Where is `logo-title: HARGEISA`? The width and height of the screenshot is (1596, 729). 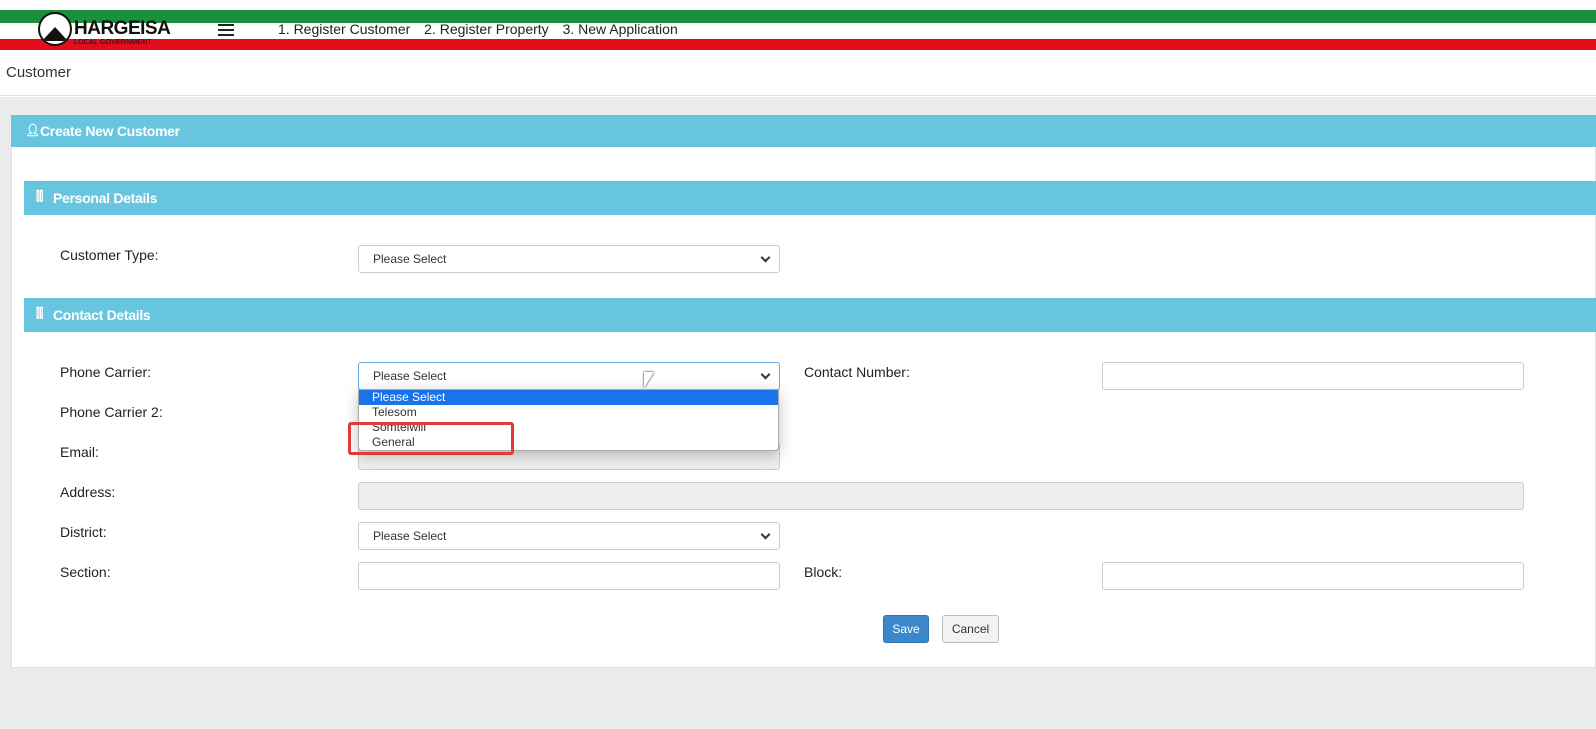 logo-title: HARGEISA is located at coordinates (122, 28).